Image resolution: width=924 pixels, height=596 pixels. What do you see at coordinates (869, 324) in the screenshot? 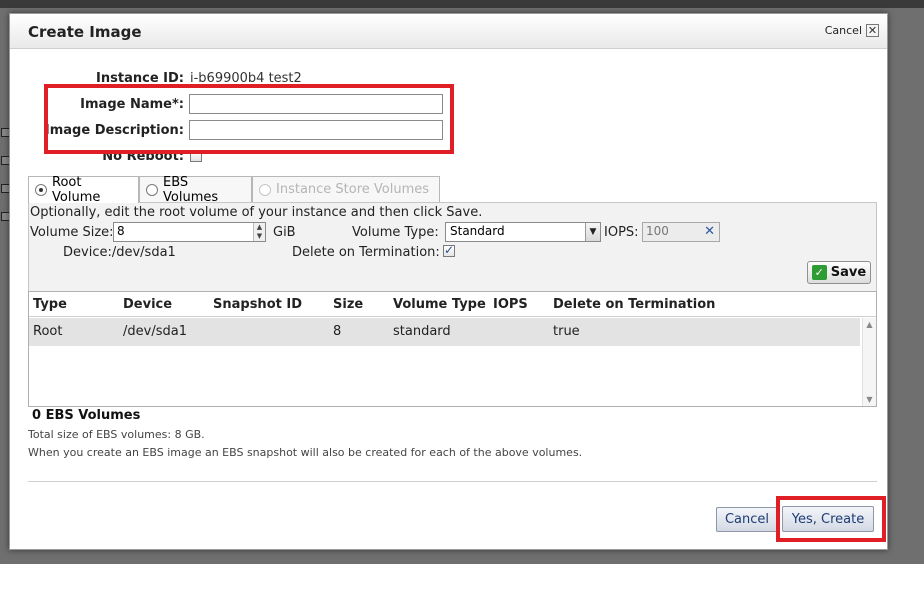
I see `scroll-up-icon: ▲` at bounding box center [869, 324].